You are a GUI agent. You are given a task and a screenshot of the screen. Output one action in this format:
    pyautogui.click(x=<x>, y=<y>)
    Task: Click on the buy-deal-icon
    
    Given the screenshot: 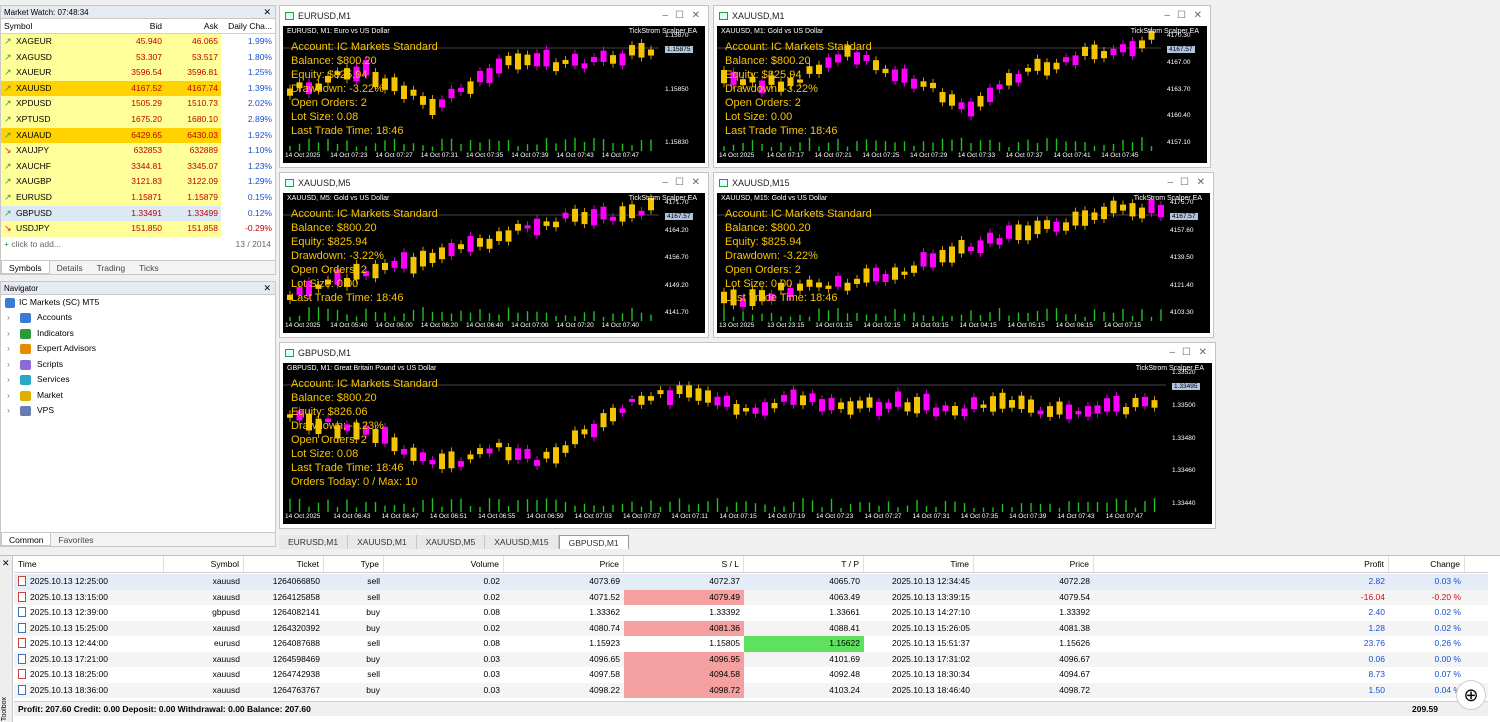 What is the action you would take?
    pyautogui.click(x=22, y=612)
    